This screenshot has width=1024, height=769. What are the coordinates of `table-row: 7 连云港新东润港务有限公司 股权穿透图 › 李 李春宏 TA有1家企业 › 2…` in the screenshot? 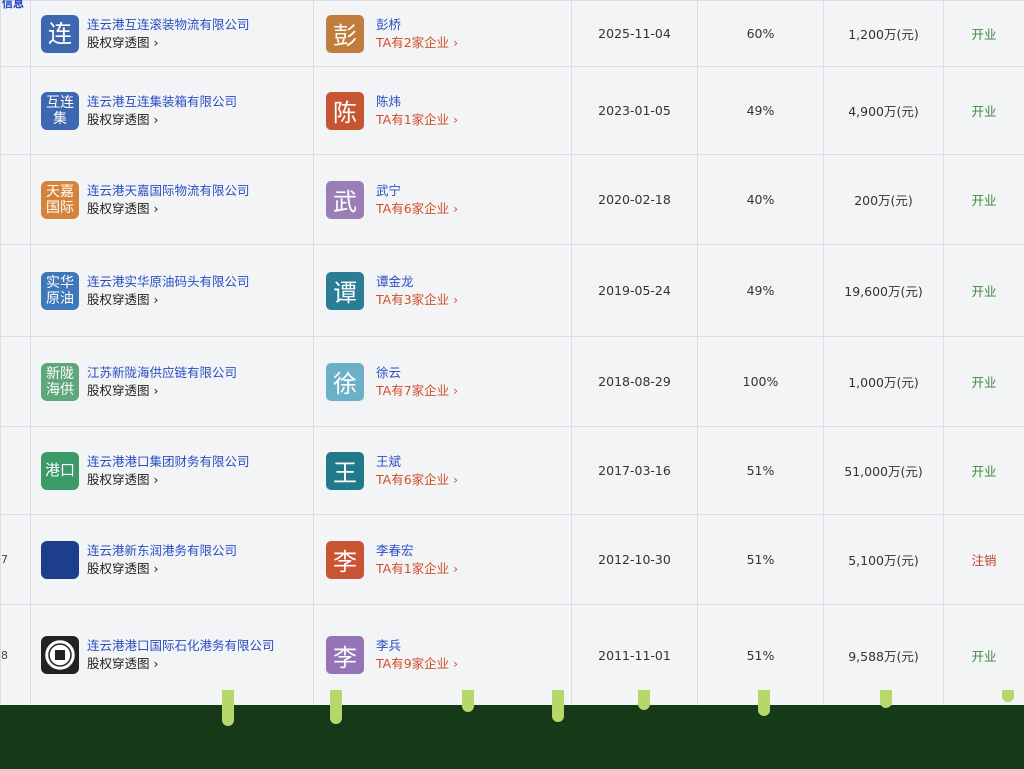 It's located at (512, 559).